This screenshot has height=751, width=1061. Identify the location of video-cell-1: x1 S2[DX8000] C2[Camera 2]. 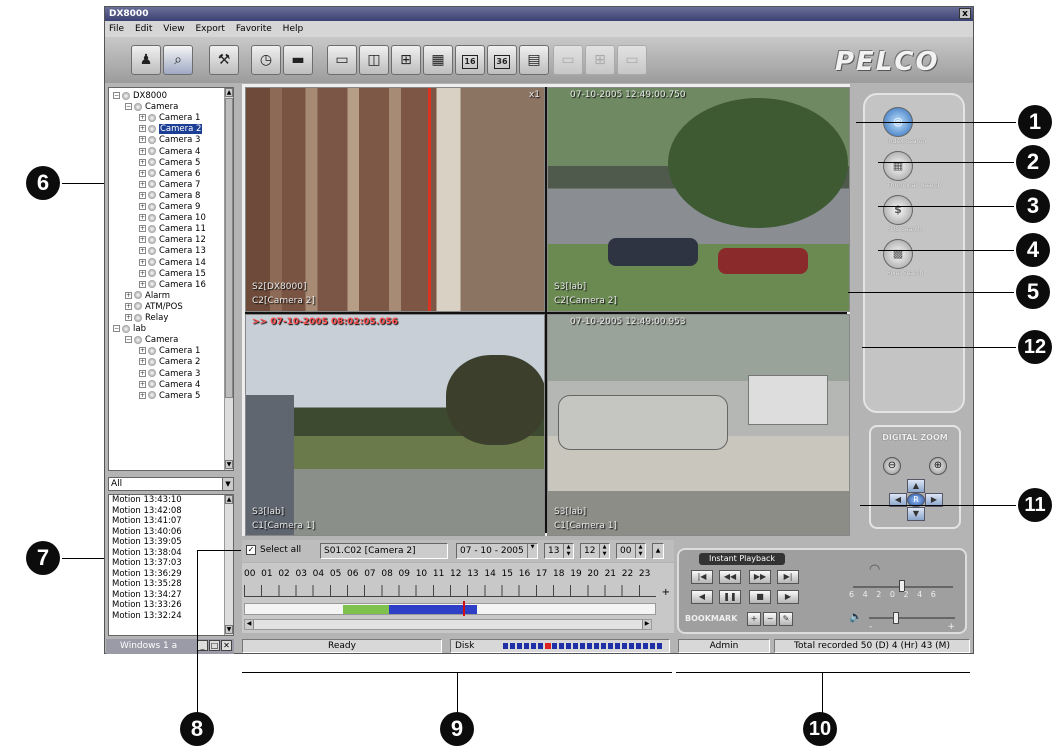
(395, 199).